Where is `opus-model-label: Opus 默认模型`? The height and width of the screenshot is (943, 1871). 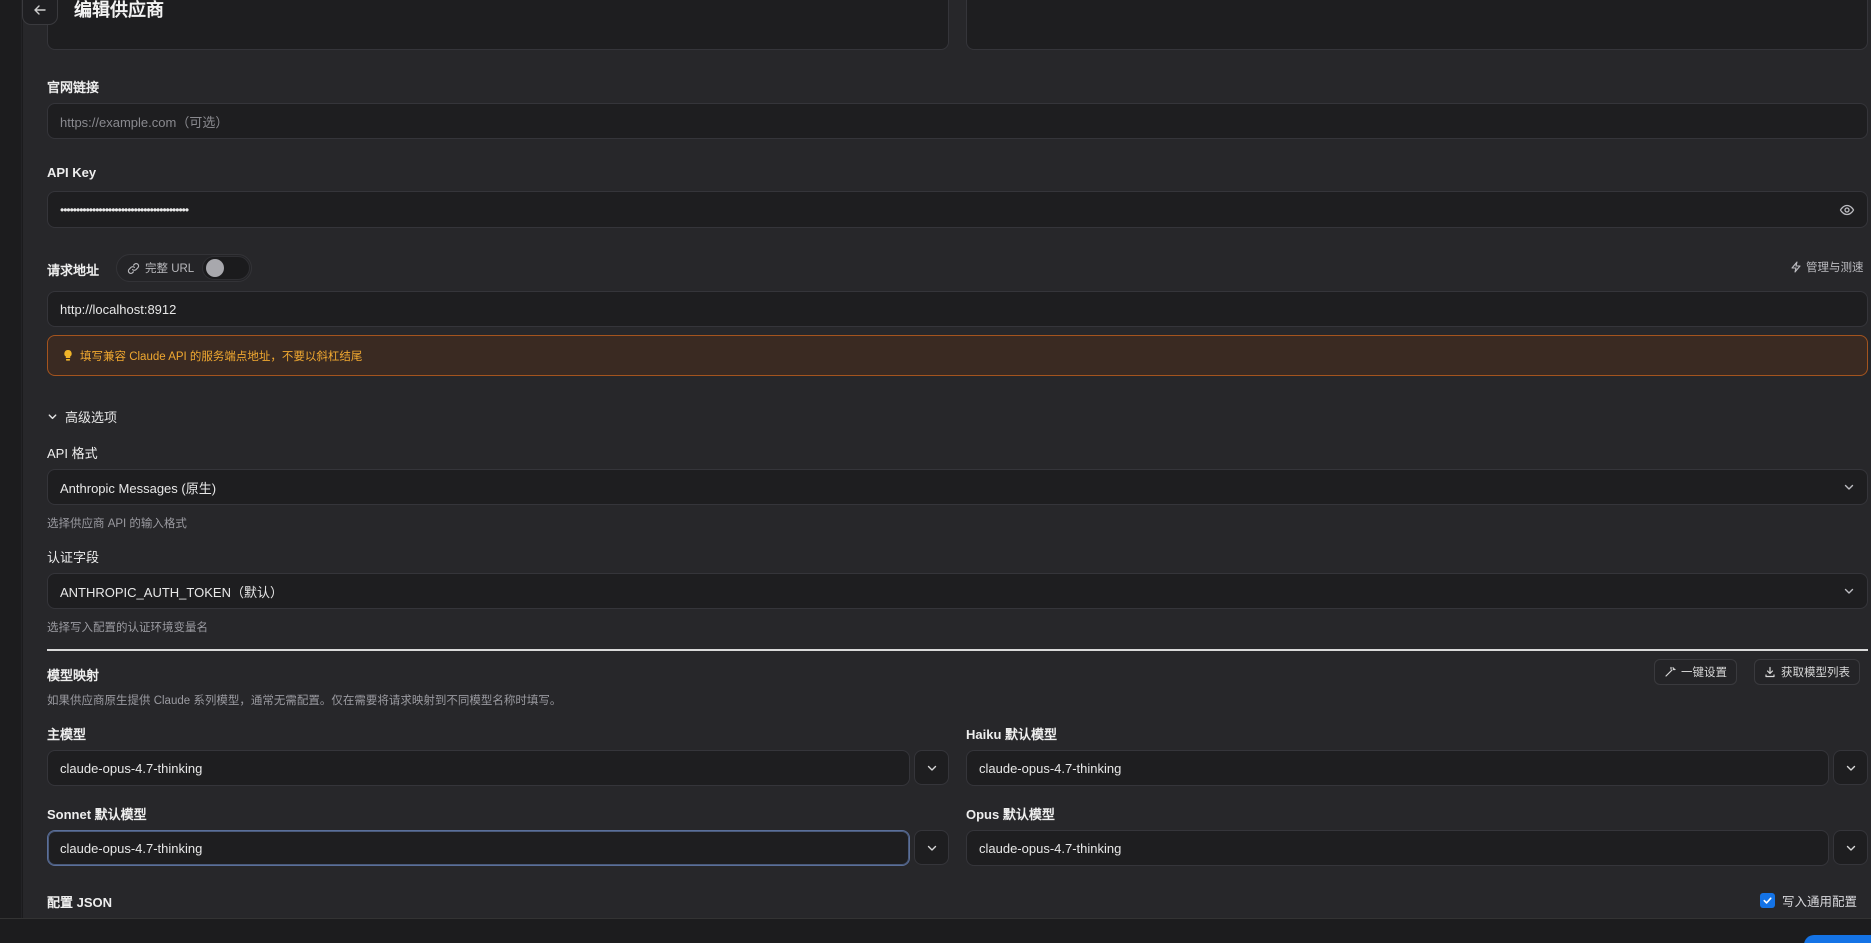 opus-model-label: Opus 默认模型 is located at coordinates (1010, 814).